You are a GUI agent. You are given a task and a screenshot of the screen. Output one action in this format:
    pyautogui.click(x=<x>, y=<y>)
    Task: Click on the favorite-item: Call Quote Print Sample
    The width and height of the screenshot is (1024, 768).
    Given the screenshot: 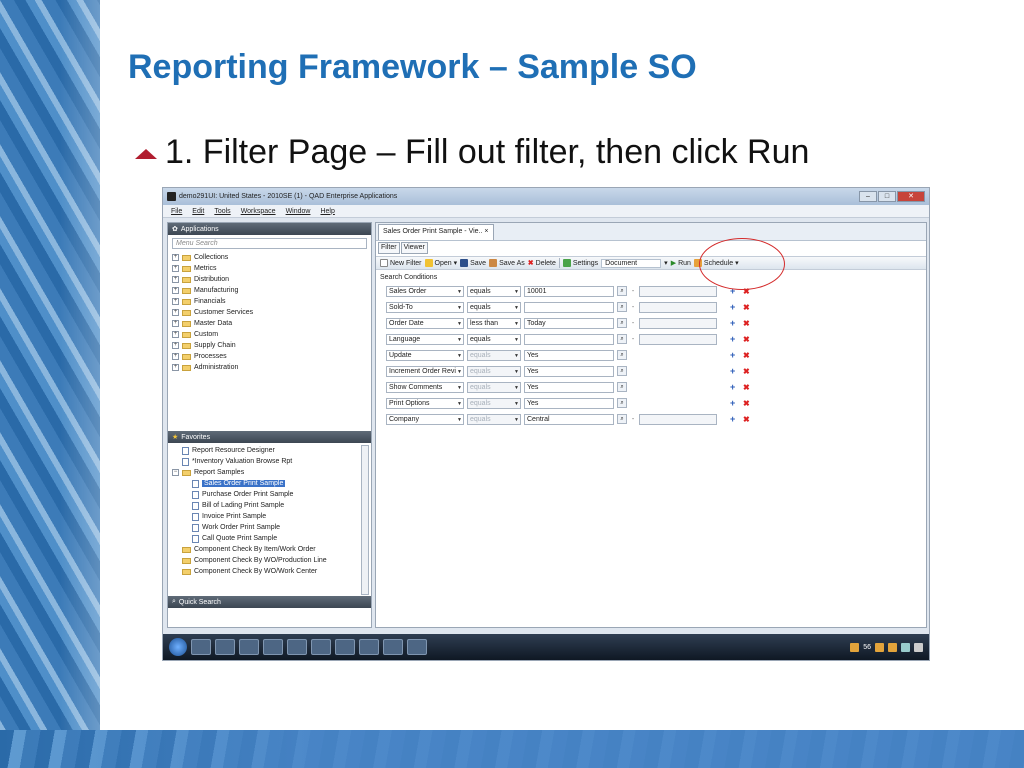 What is the action you would take?
    pyautogui.click(x=271, y=538)
    